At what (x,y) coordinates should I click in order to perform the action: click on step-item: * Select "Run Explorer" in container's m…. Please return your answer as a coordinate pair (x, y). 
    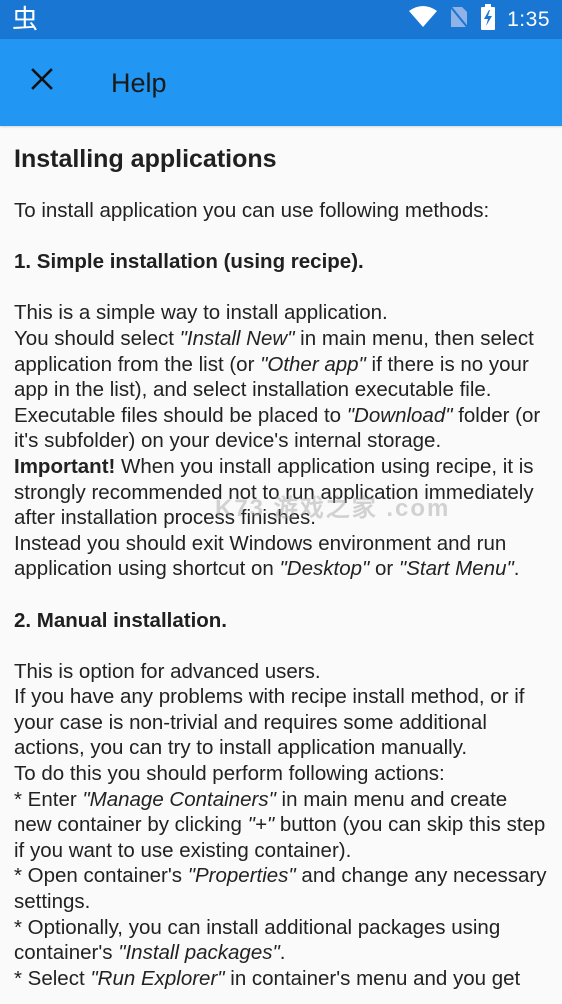
    Looking at the image, I should click on (267, 978).